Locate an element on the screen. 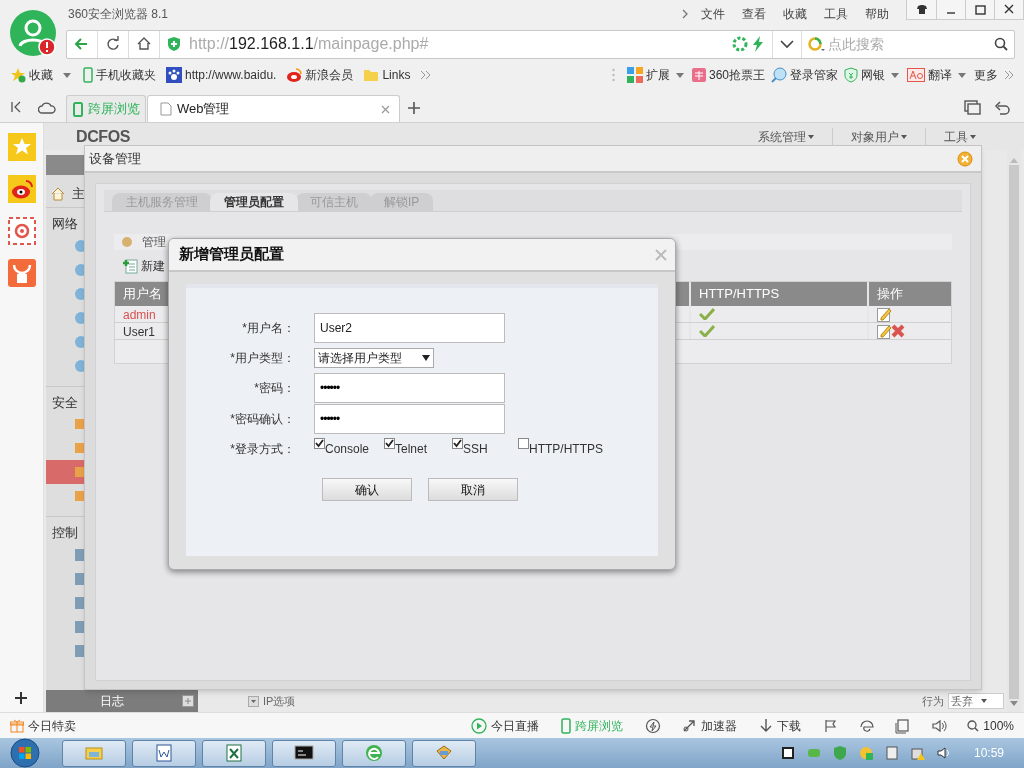 This screenshot has height=768, width=1024. status-link: 今日直播 is located at coordinates (505, 725).